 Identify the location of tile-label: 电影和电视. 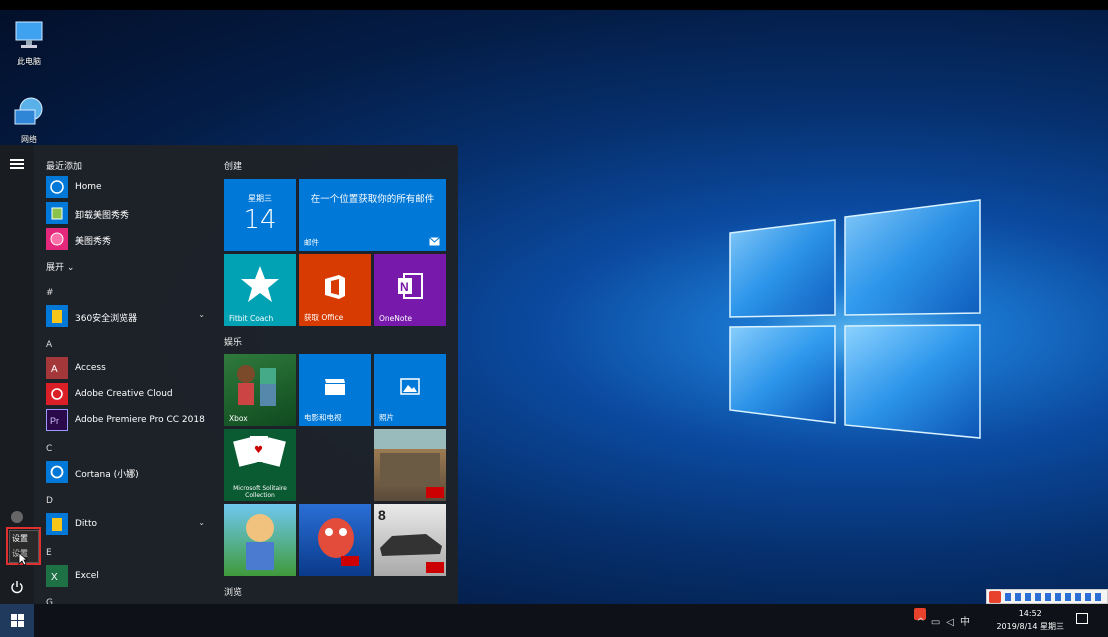
(323, 417).